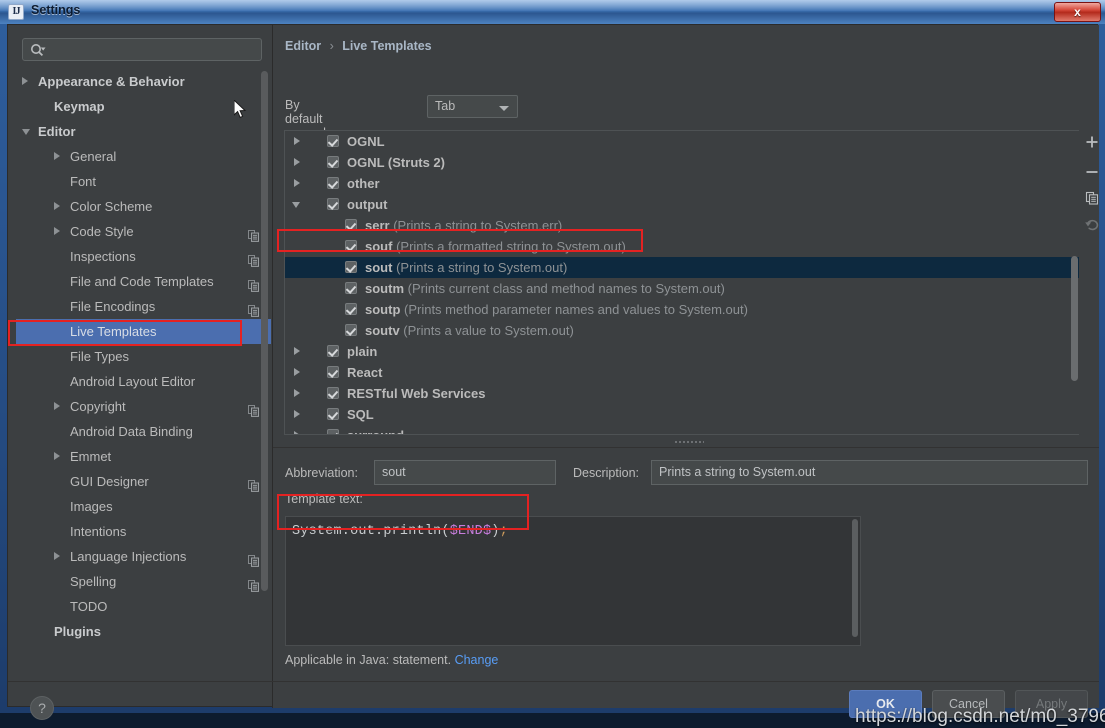 This screenshot has height=728, width=1105. I want to click on template-row-sout: sout (Prints a string to System.out), so click(682, 267).